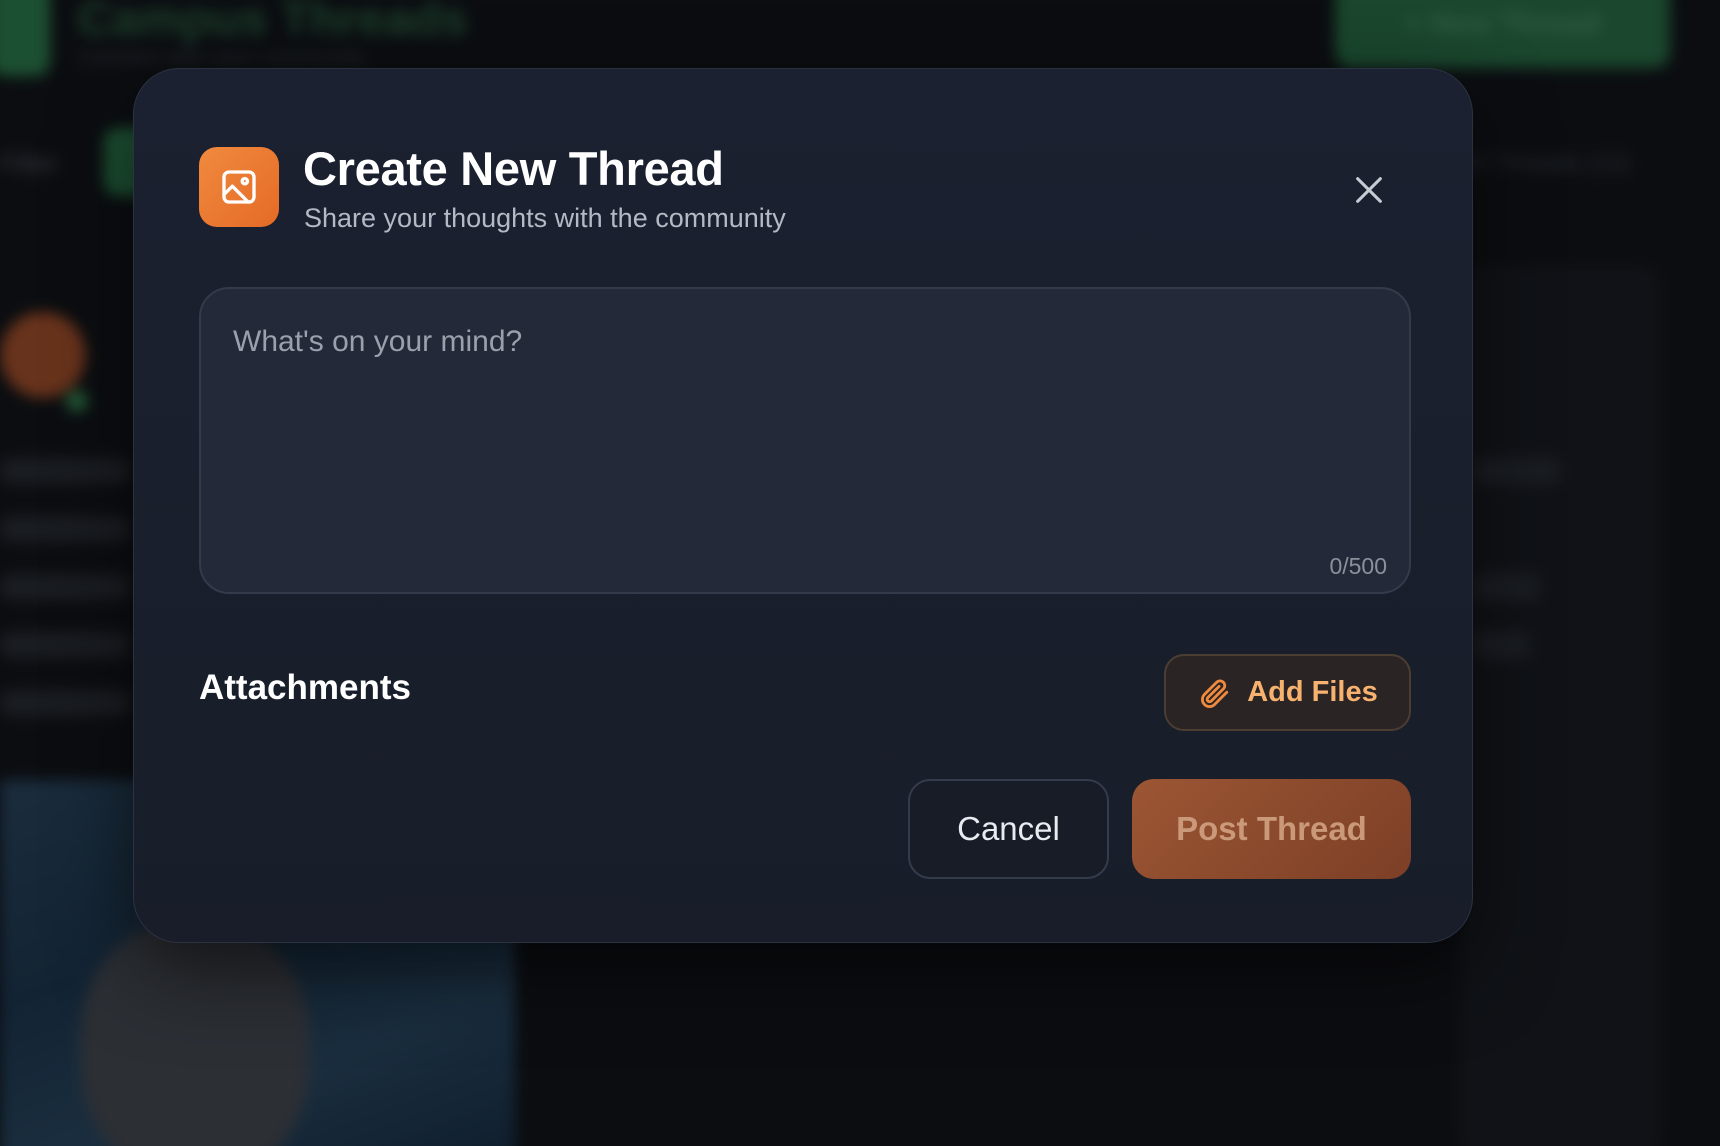 Image resolution: width=1720 pixels, height=1146 pixels. Describe the element at coordinates (1215, 693) in the screenshot. I see `paperclip-icon` at that location.